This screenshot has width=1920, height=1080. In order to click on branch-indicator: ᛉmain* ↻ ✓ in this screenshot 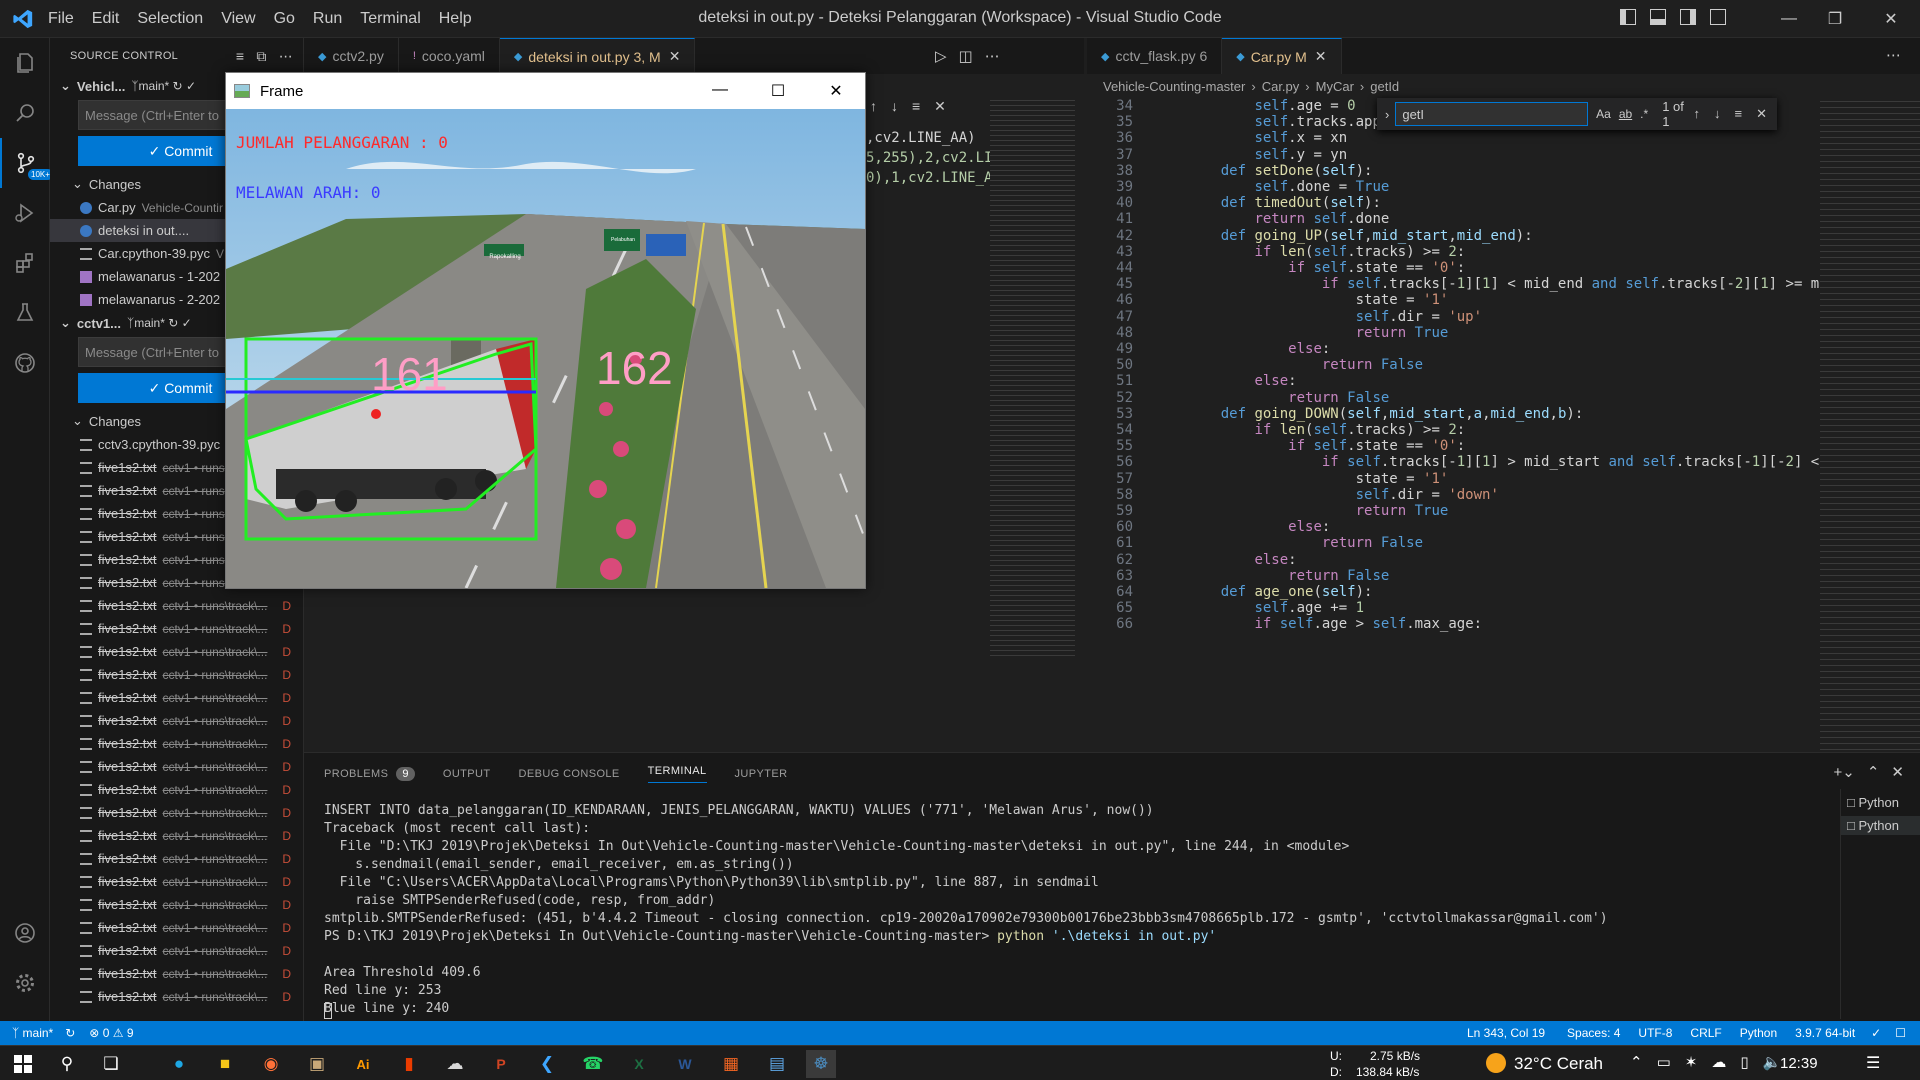, I will do `click(159, 323)`.